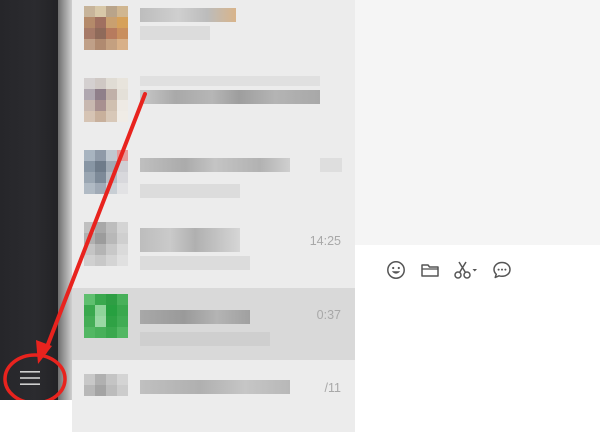 This screenshot has height=432, width=600. I want to click on send-file-button, so click(430, 270).